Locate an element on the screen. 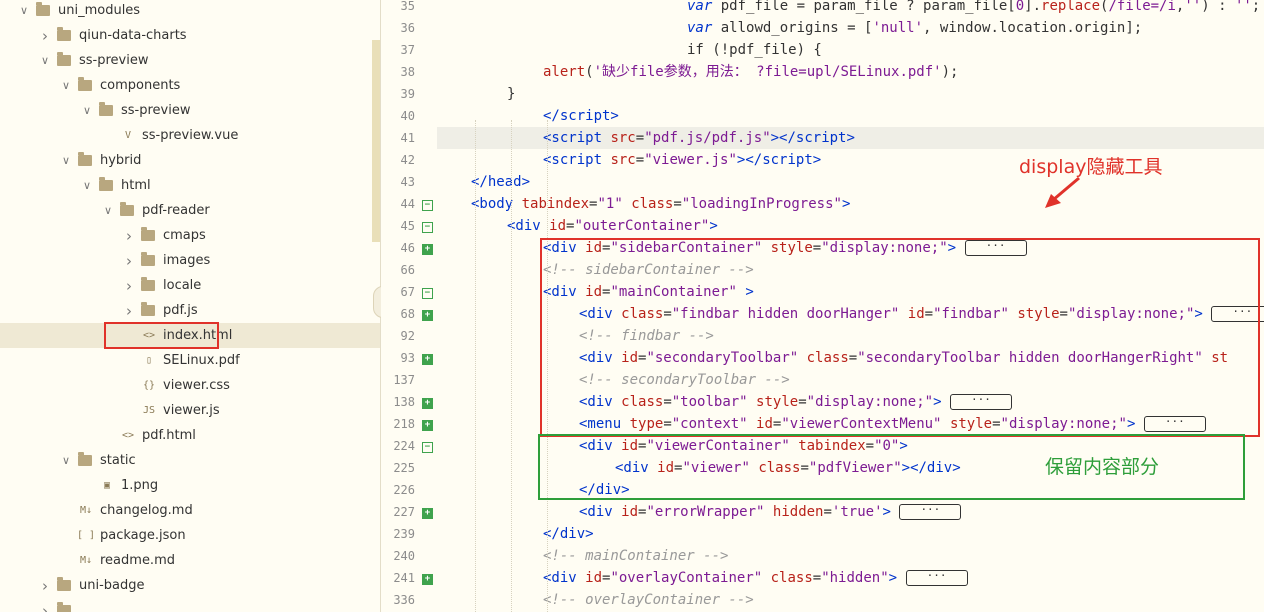  arrow-icon is located at coordinates (1062, 192).